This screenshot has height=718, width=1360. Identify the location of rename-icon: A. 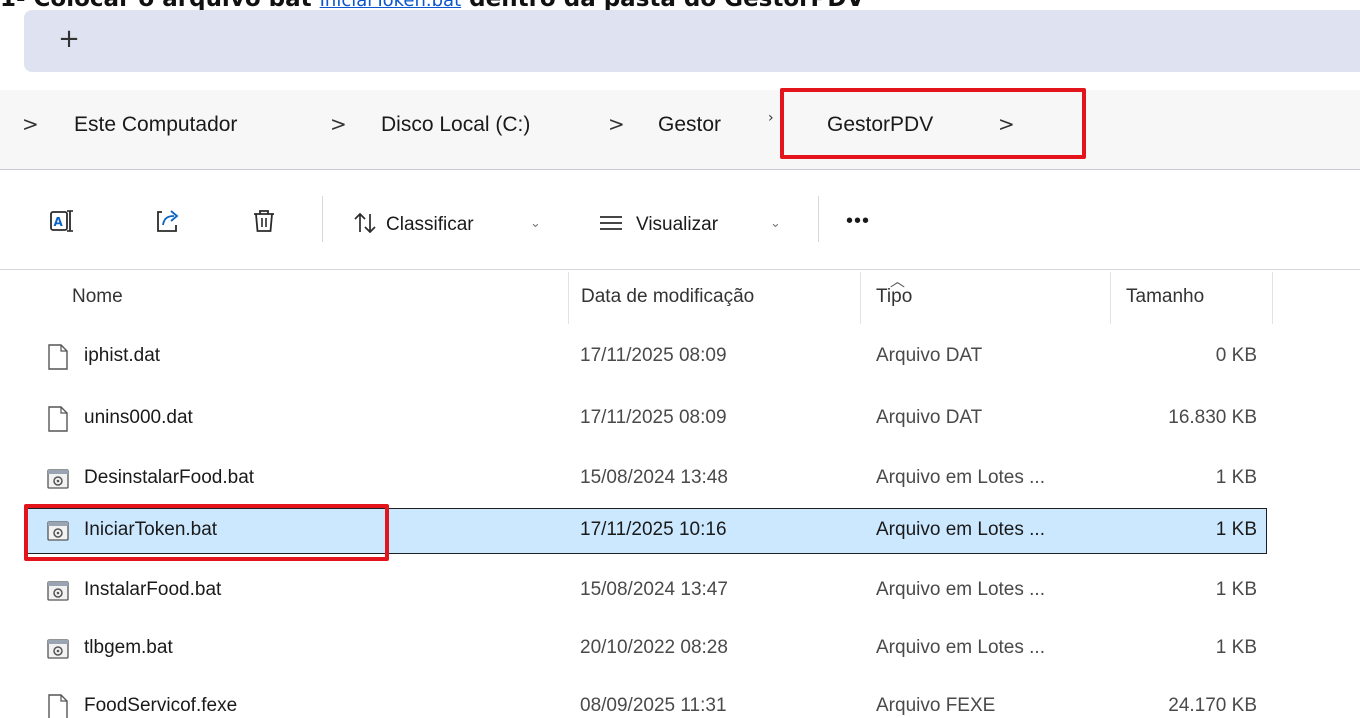
(62, 221).